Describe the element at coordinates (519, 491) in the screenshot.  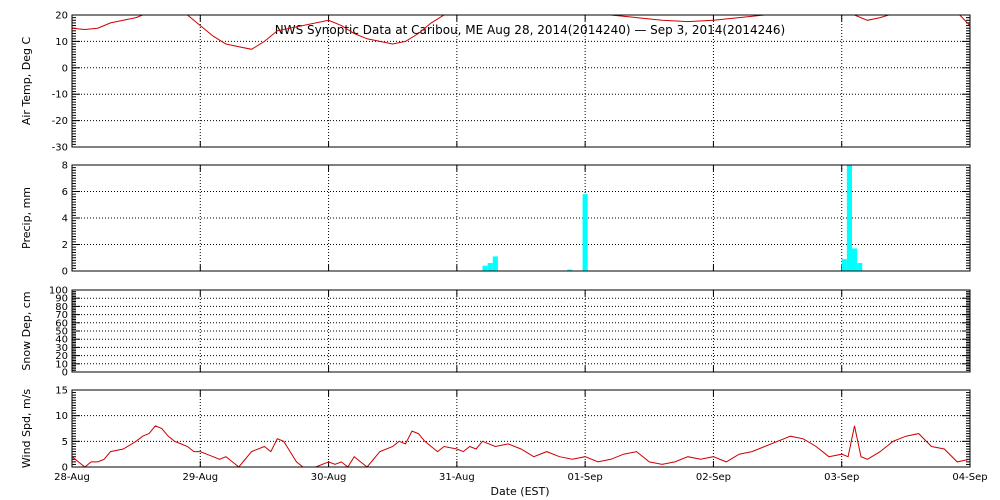
I see `x-axis-title: Date (EST)` at that location.